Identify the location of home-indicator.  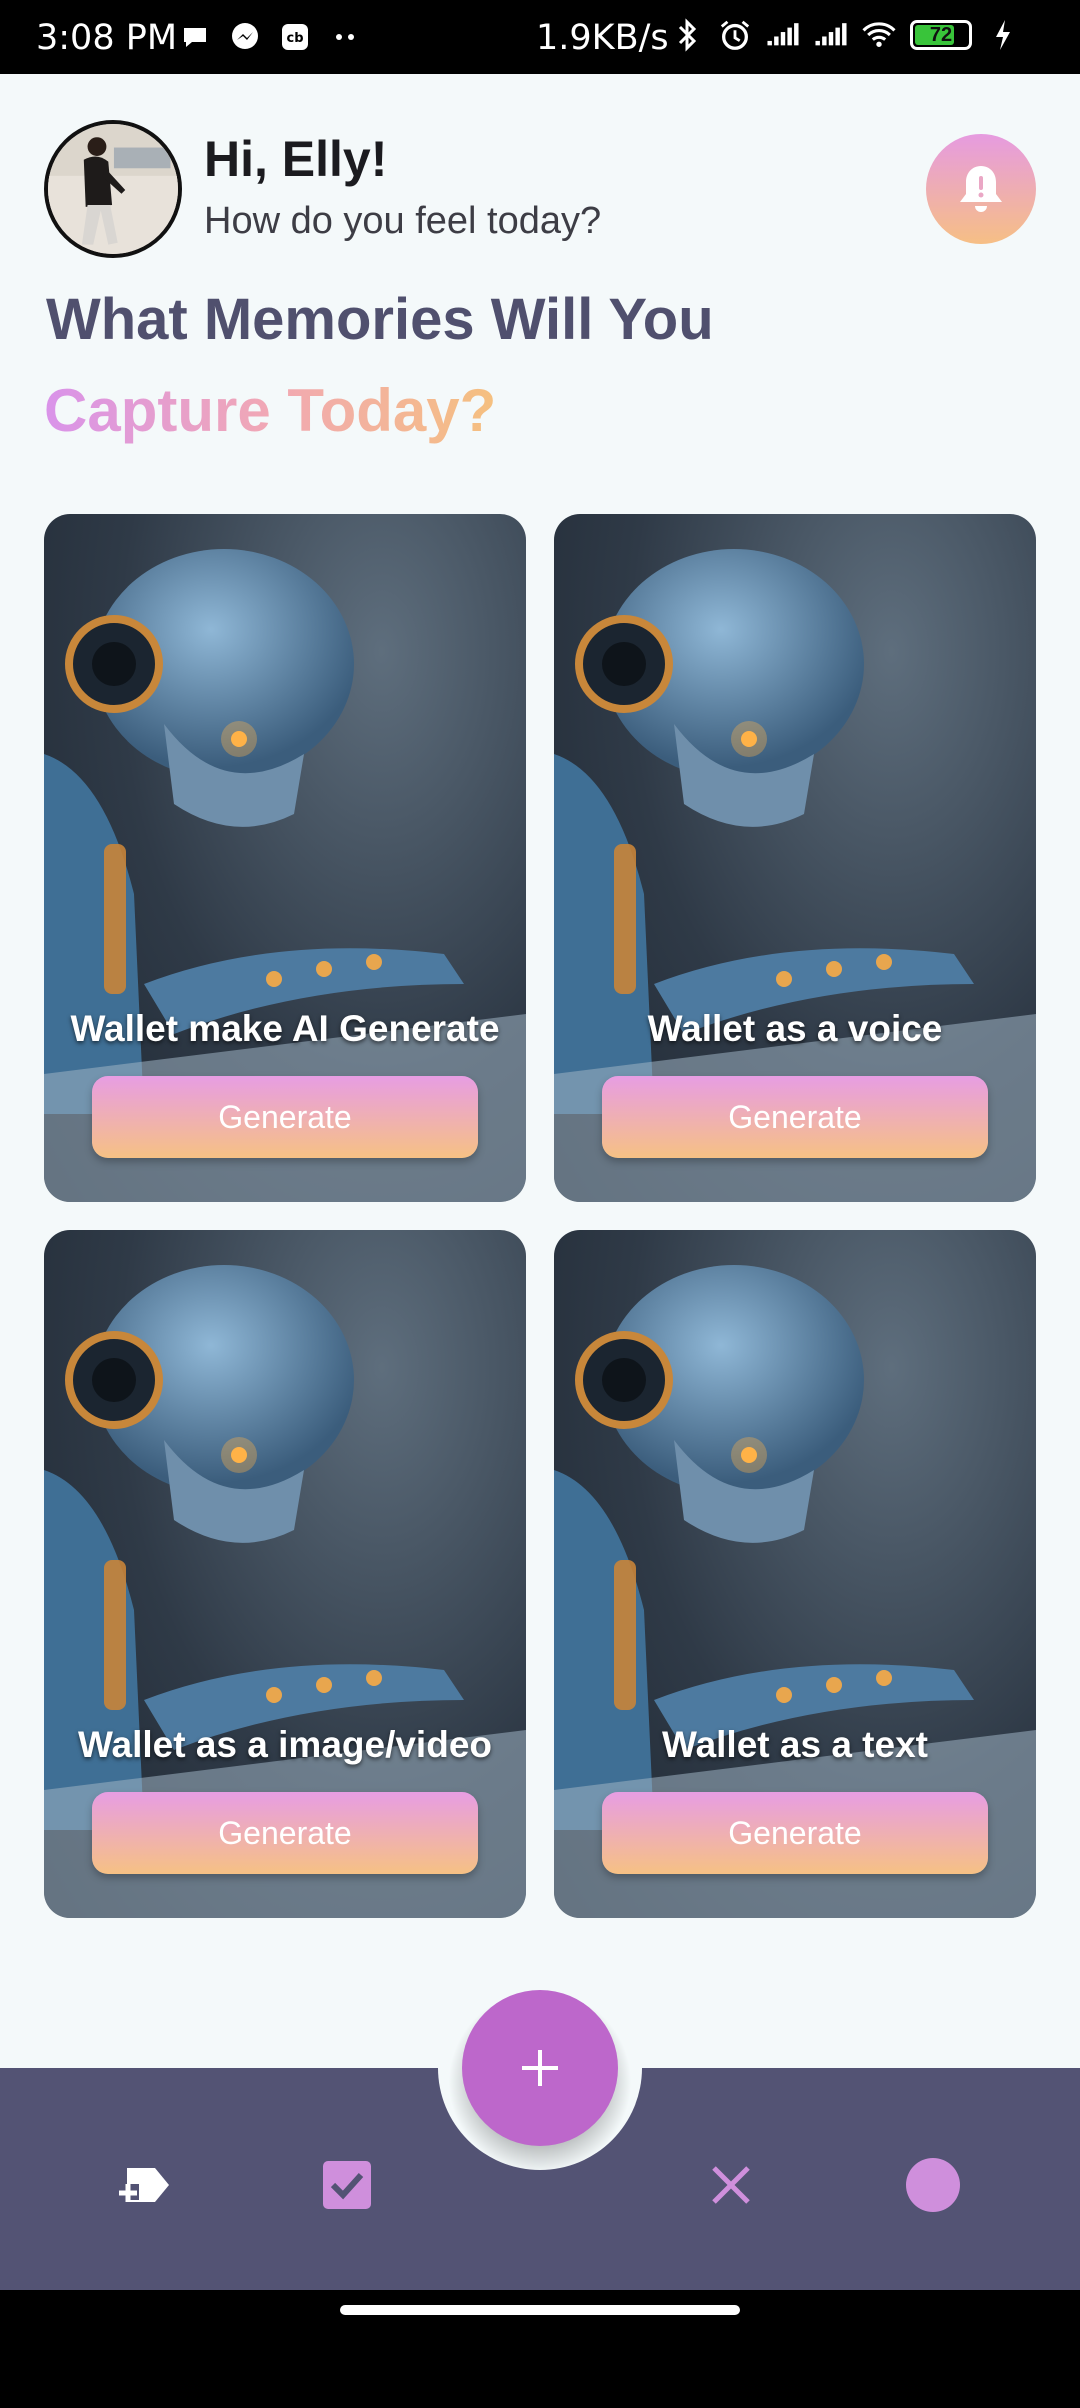
(540, 2310).